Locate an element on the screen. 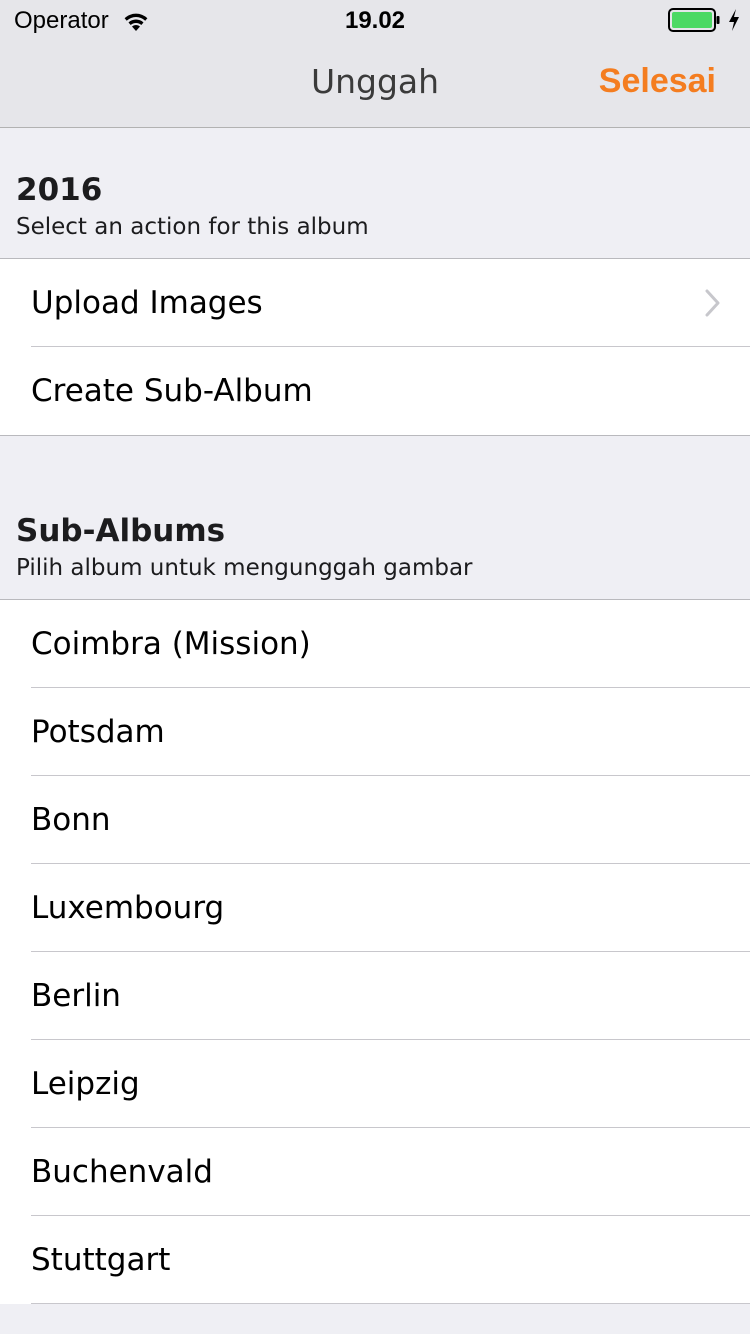 The width and height of the screenshot is (750, 1334). sub-album-label: Buchenvald is located at coordinates (122, 1172).